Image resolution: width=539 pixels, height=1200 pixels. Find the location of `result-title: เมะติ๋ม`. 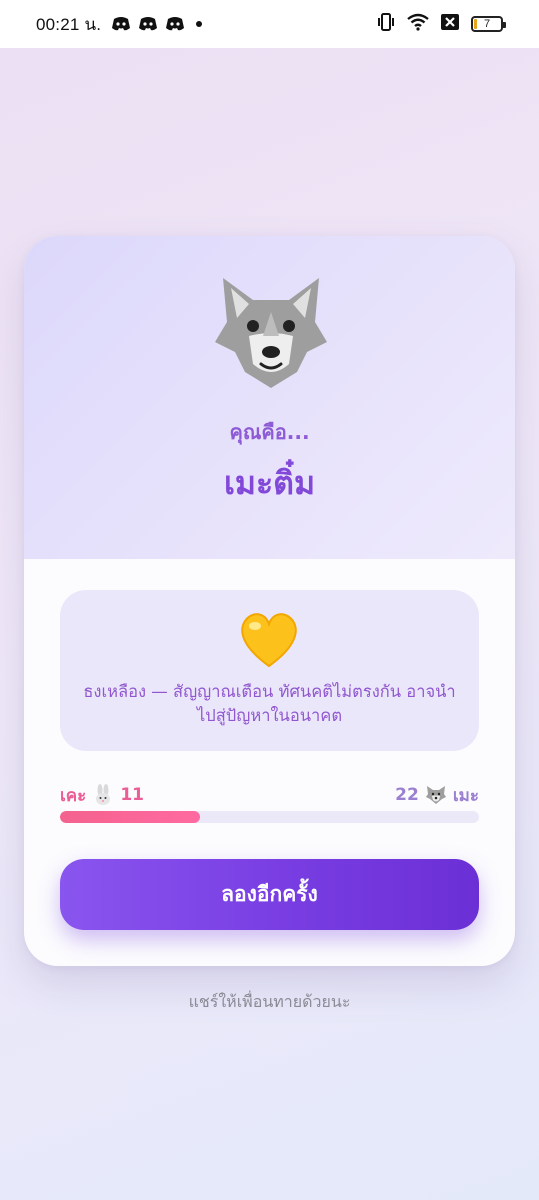

result-title: เมะติ๋ม is located at coordinates (269, 483).